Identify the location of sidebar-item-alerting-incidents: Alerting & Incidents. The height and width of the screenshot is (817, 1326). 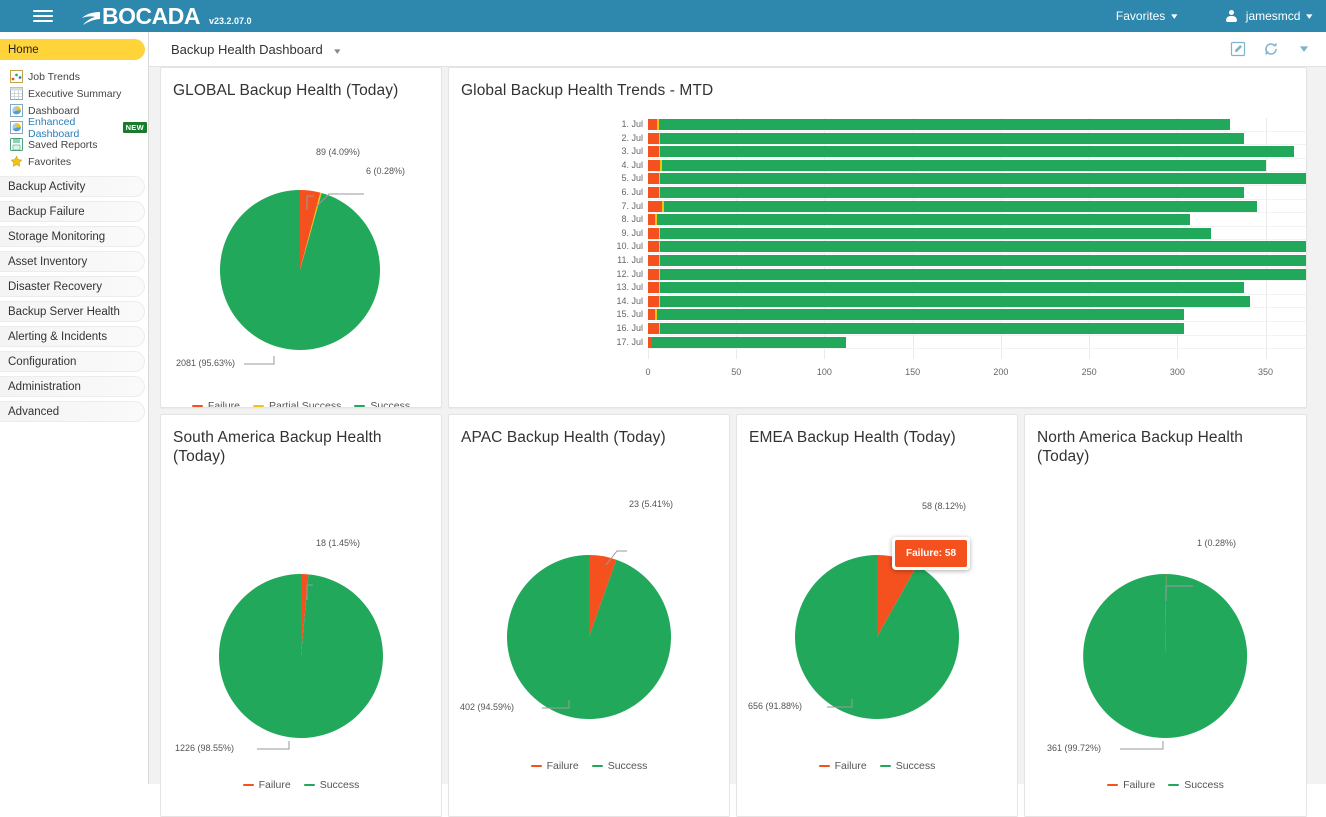
(72, 336).